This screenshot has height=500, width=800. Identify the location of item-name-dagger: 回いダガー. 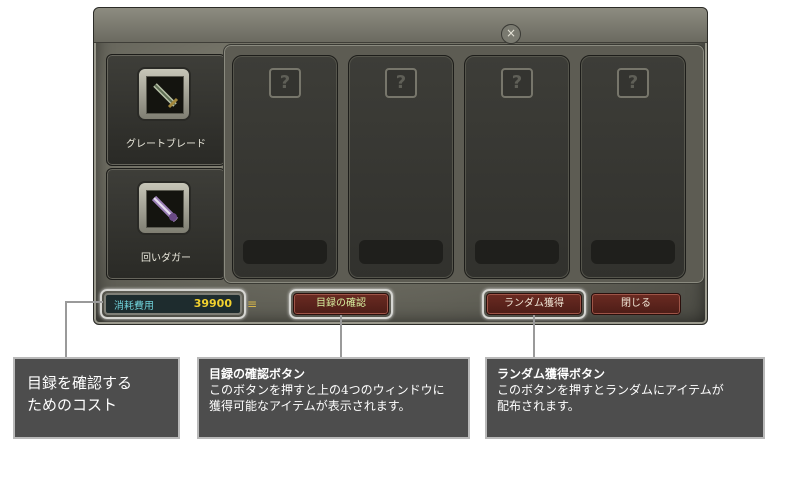
(166, 258).